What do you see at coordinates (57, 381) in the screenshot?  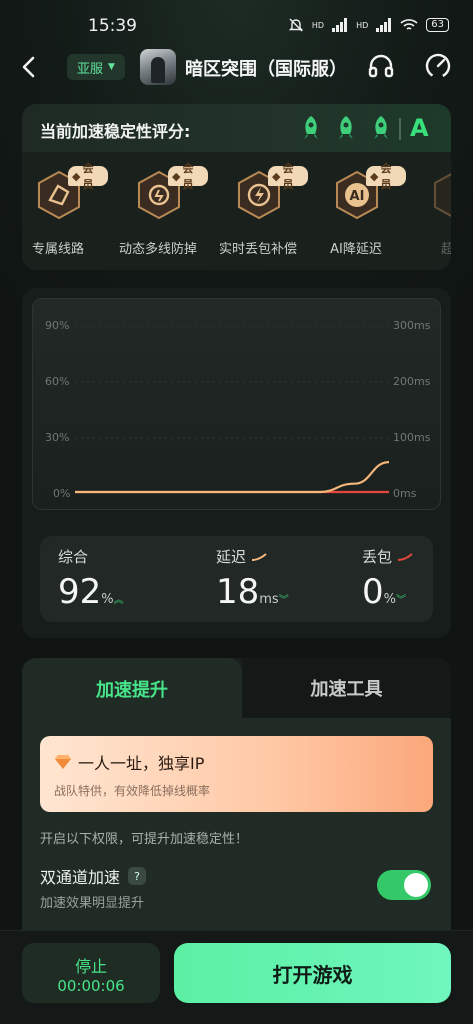 I see `left-axis-tick: 60%` at bounding box center [57, 381].